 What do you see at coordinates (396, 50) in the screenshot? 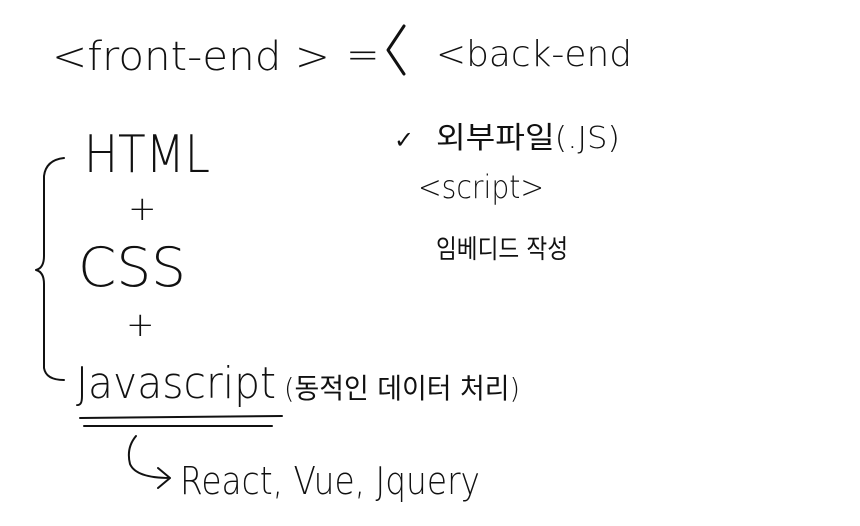
I see `big-left-bracket` at bounding box center [396, 50].